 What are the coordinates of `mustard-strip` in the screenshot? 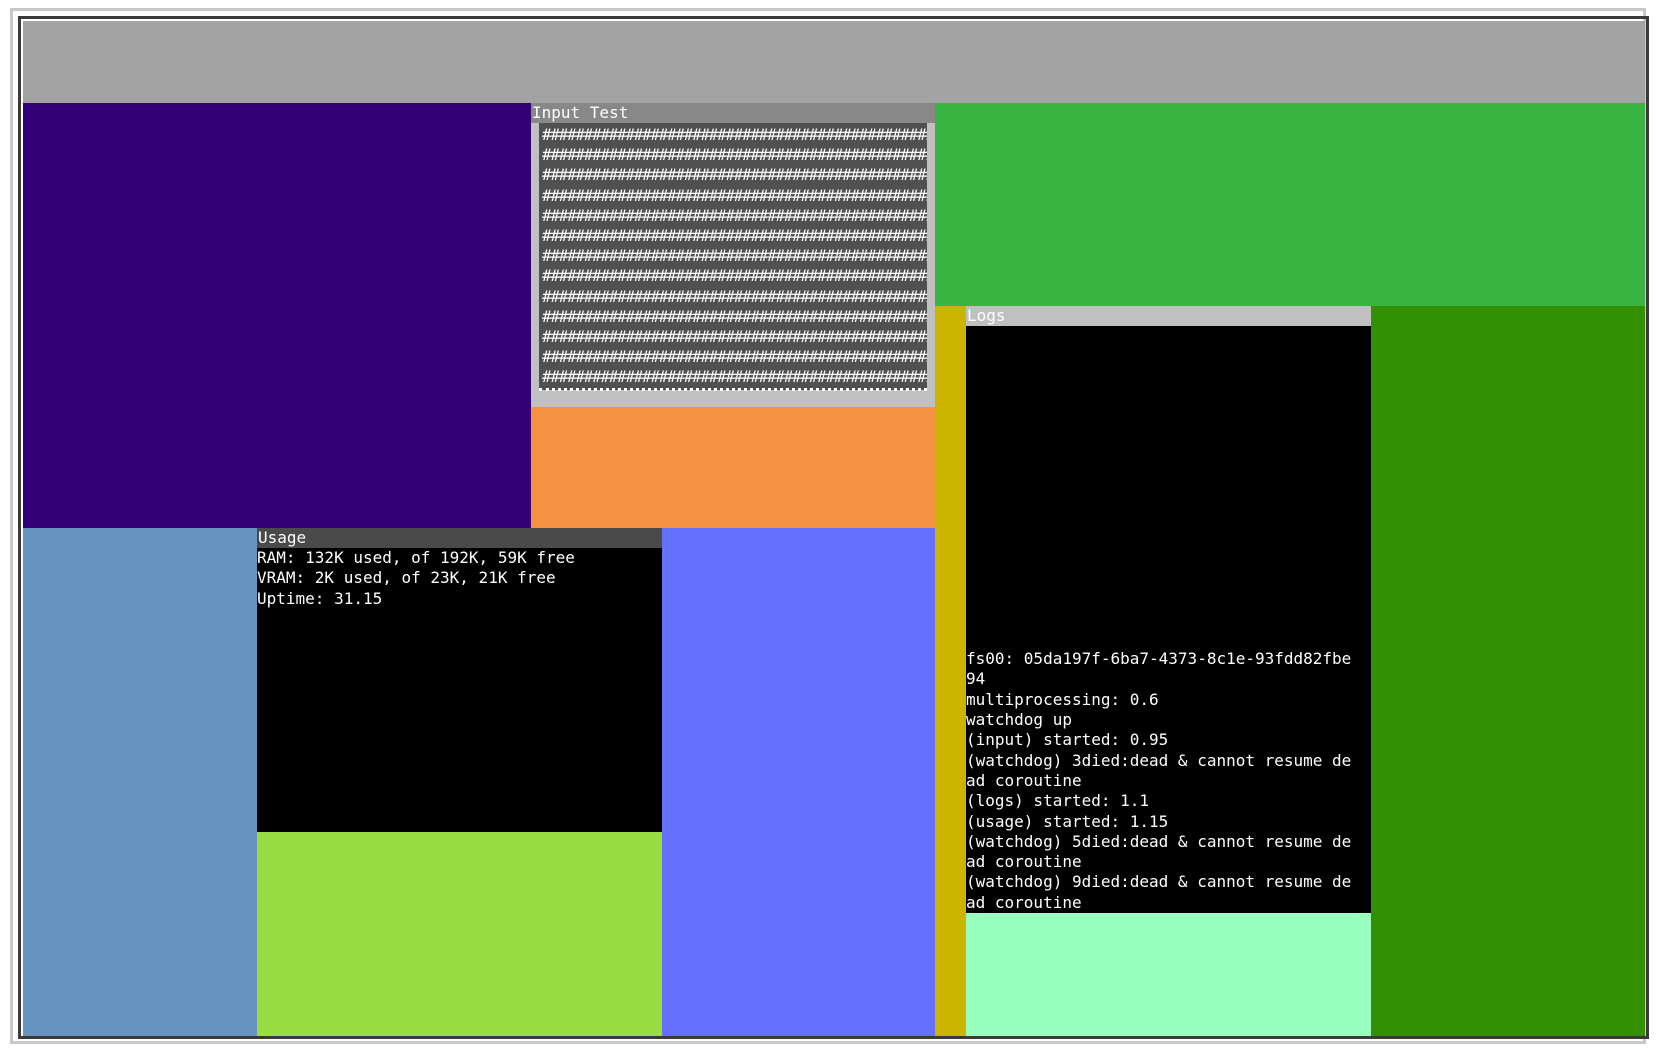 It's located at (950, 671).